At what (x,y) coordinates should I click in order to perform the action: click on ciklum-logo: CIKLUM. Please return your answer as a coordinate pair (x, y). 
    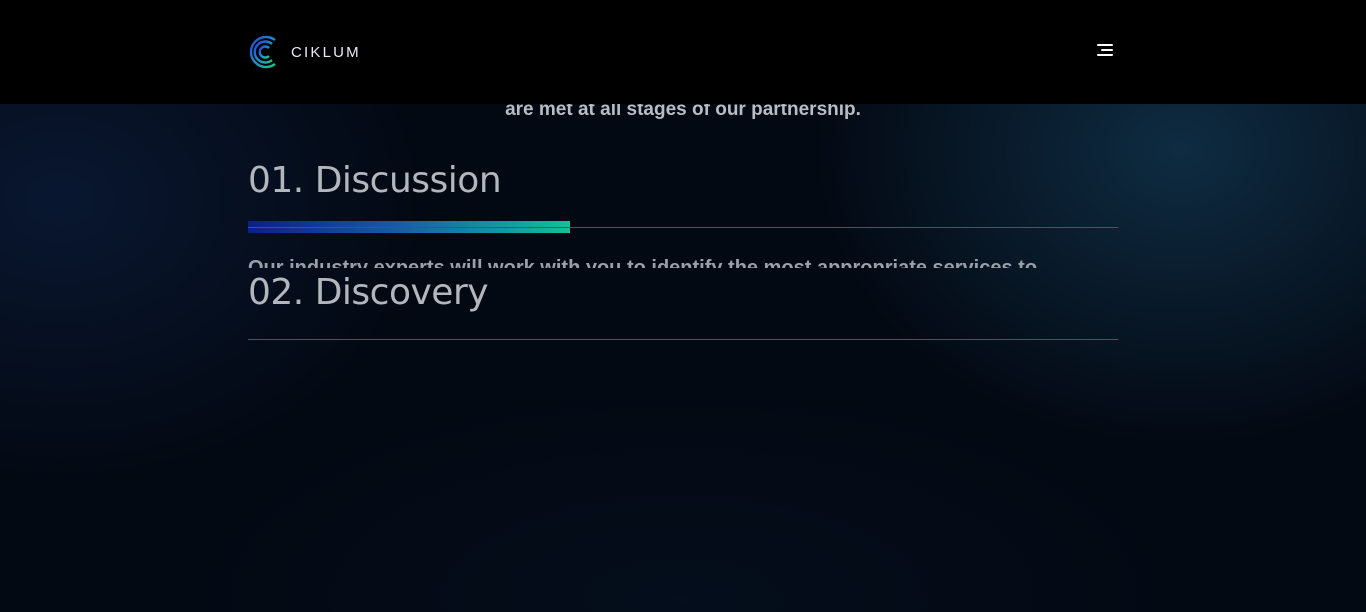
    Looking at the image, I should click on (304, 52).